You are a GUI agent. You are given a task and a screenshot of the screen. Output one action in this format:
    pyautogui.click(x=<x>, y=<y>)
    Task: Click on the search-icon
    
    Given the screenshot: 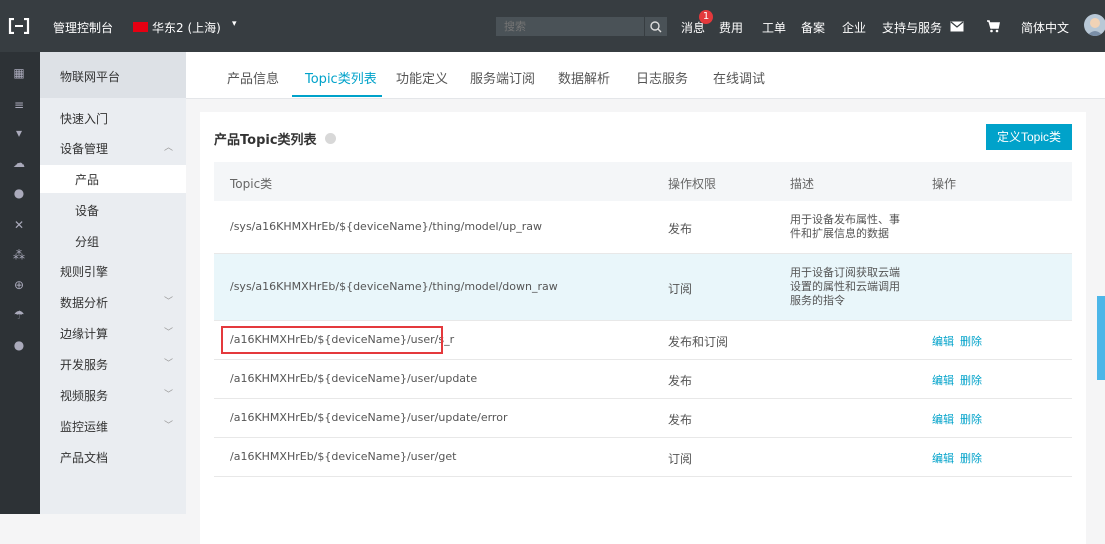 What is the action you would take?
    pyautogui.click(x=656, y=27)
    